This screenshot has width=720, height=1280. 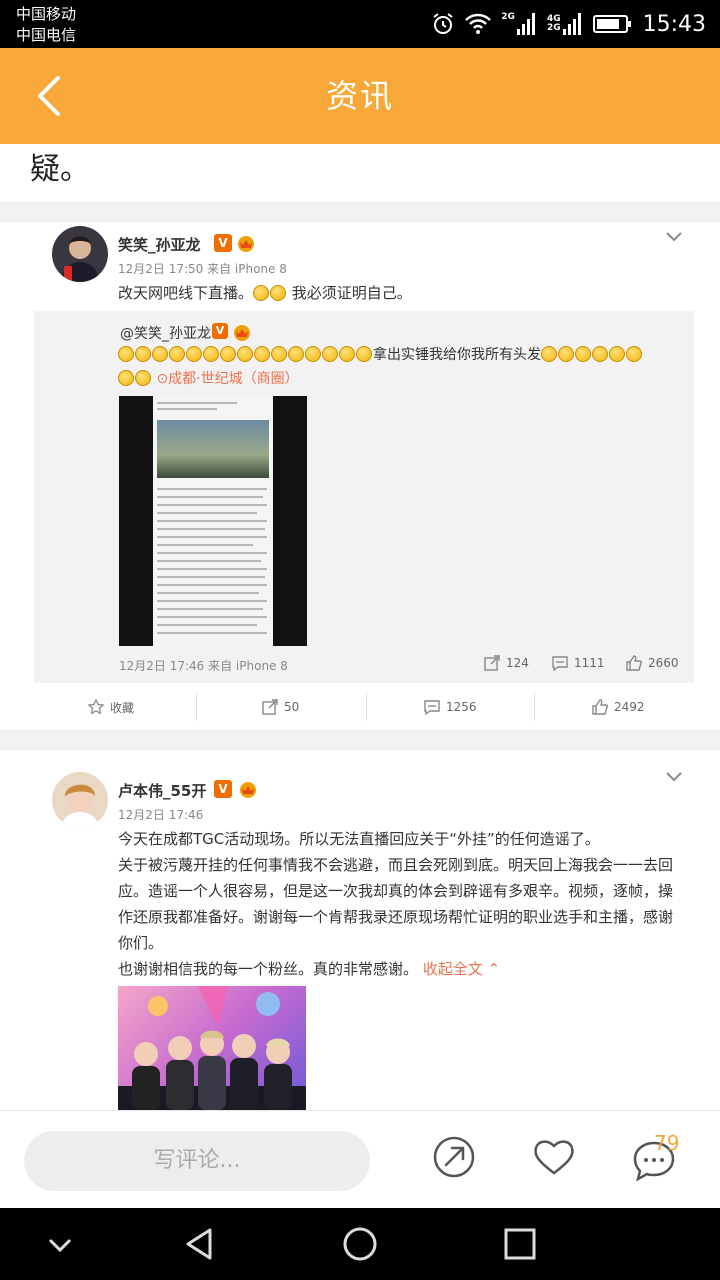 I want to click on share-count: 124, so click(x=517, y=663).